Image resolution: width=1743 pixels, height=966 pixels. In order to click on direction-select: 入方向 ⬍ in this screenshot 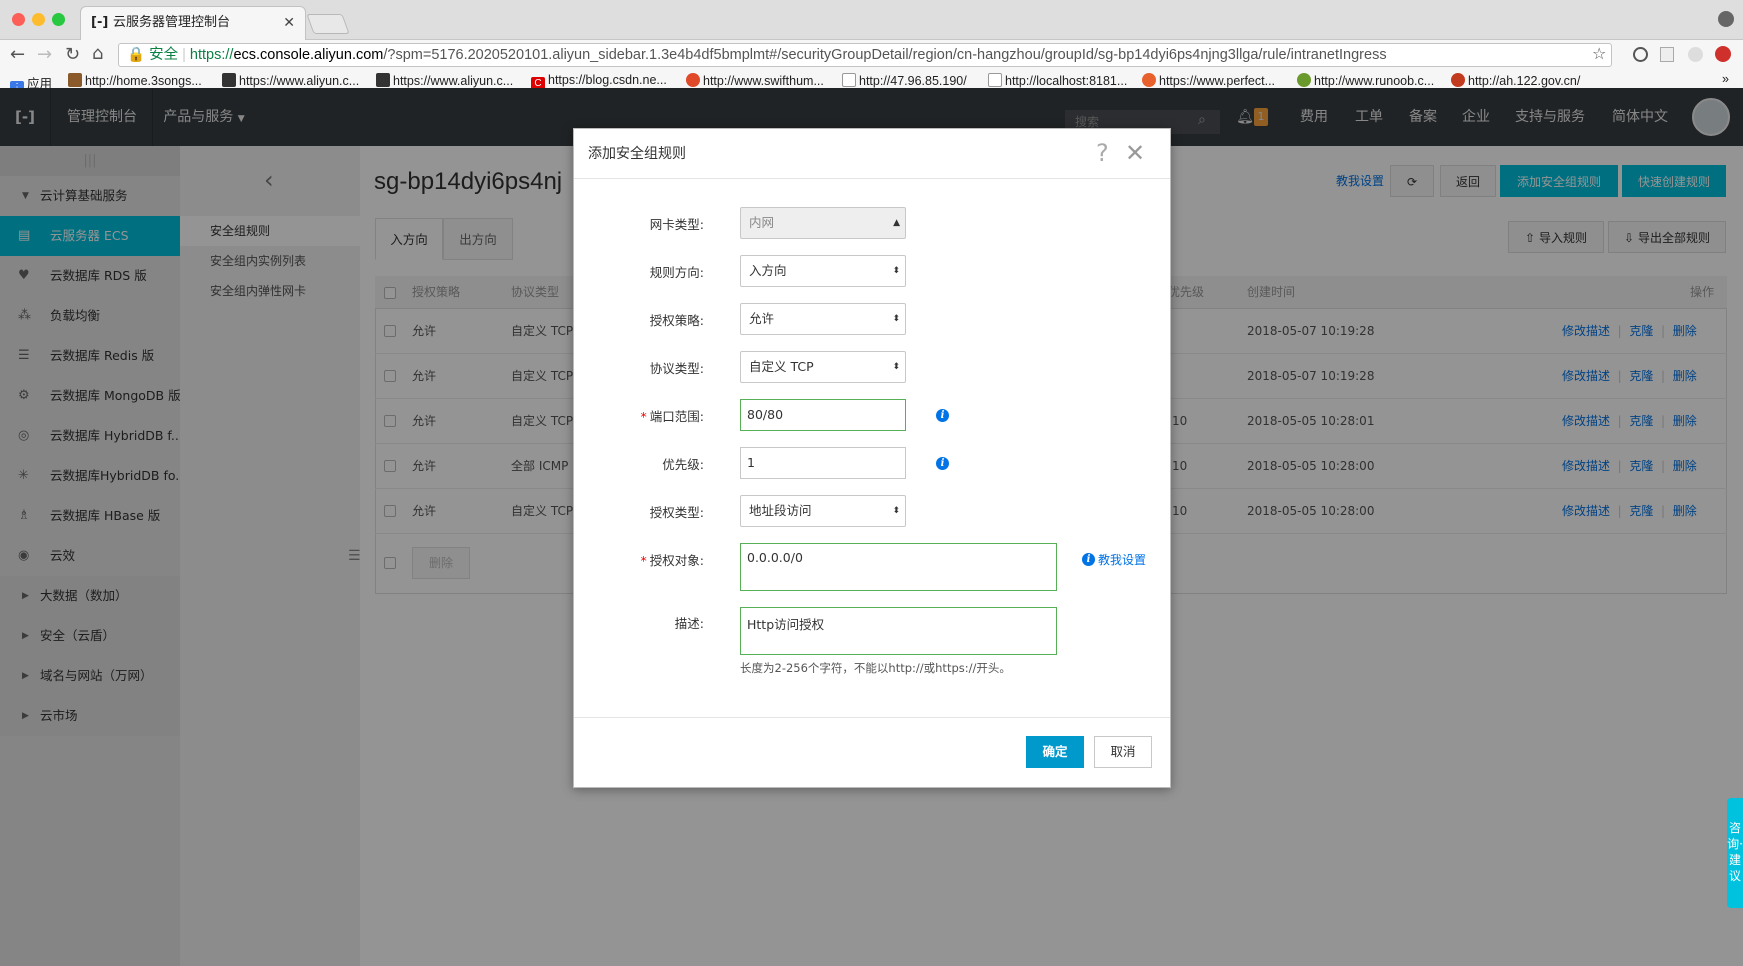, I will do `click(823, 271)`.